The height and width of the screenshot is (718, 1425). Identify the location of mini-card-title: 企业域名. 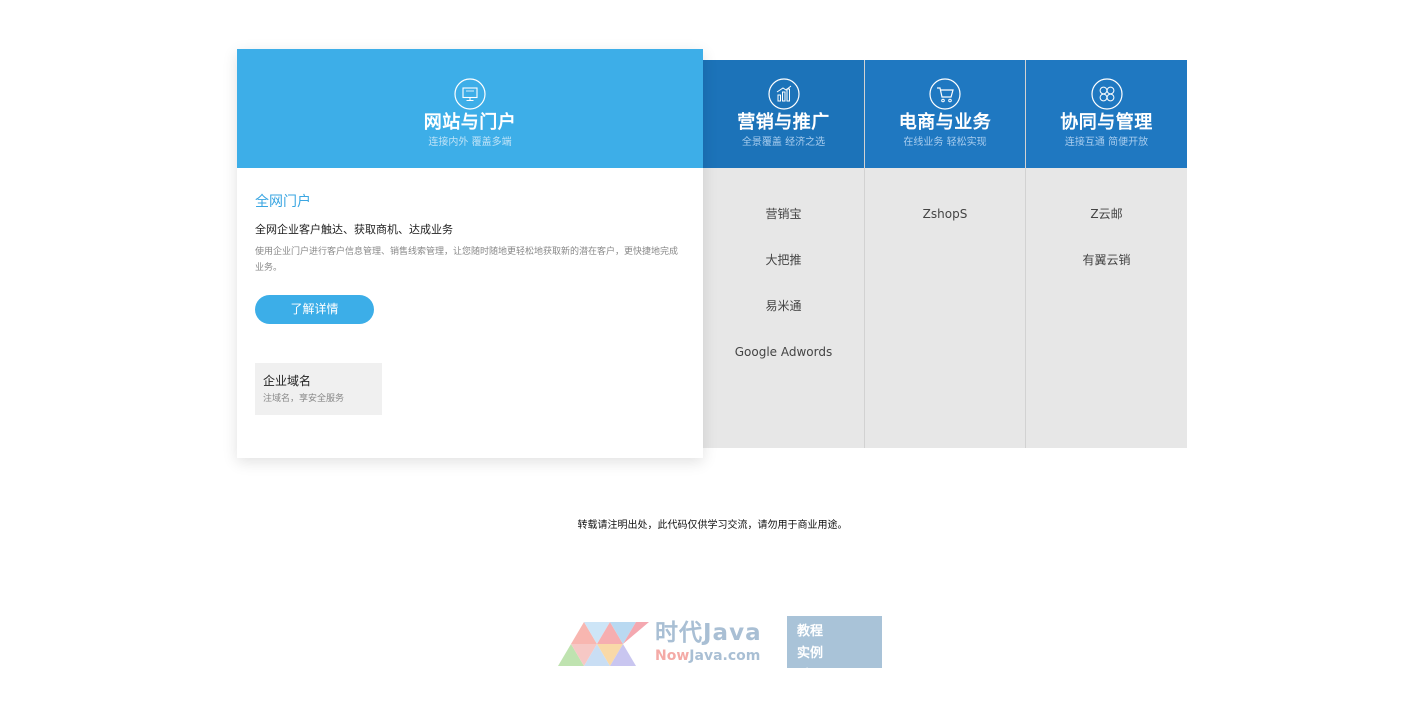
(287, 381).